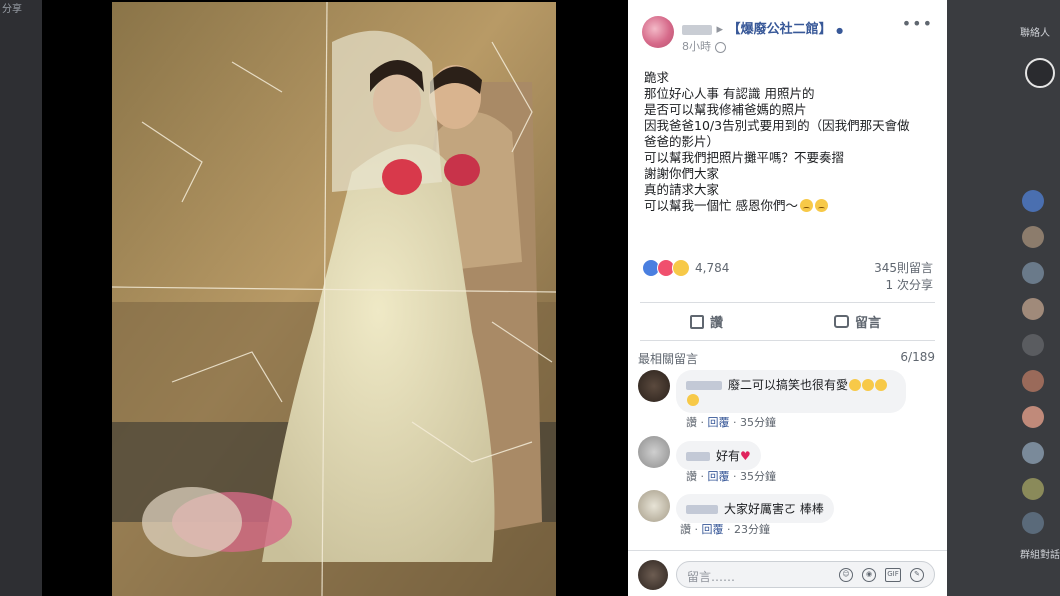  Describe the element at coordinates (780, 29) in the screenshot. I see `group-name: 【爆廢公社二館】` at that location.